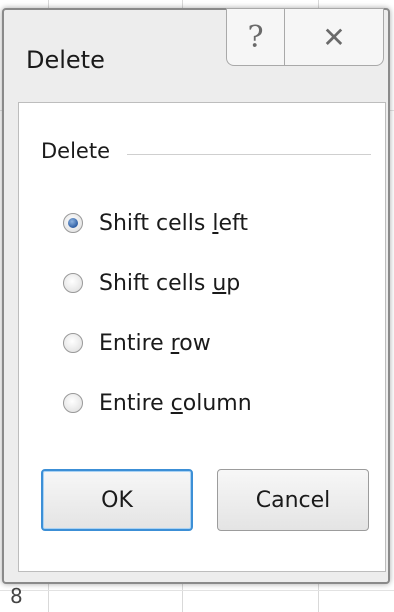 The height and width of the screenshot is (612, 394). What do you see at coordinates (170, 283) in the screenshot?
I see `option-label: Shift cells up` at bounding box center [170, 283].